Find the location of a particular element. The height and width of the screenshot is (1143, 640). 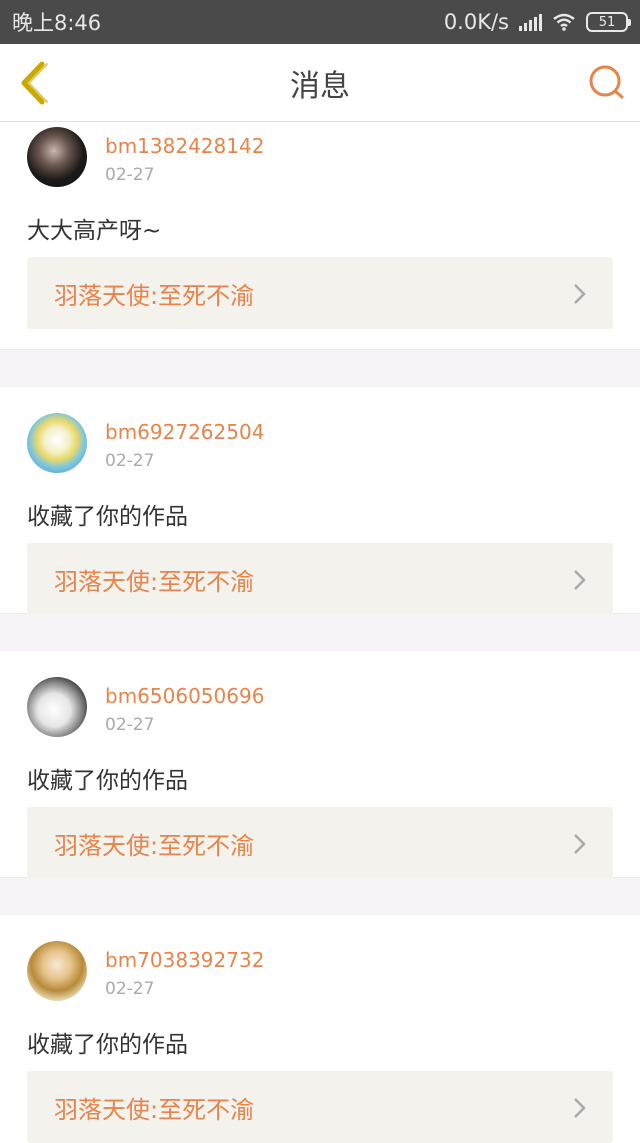

page-title: 消息 is located at coordinates (320, 86).